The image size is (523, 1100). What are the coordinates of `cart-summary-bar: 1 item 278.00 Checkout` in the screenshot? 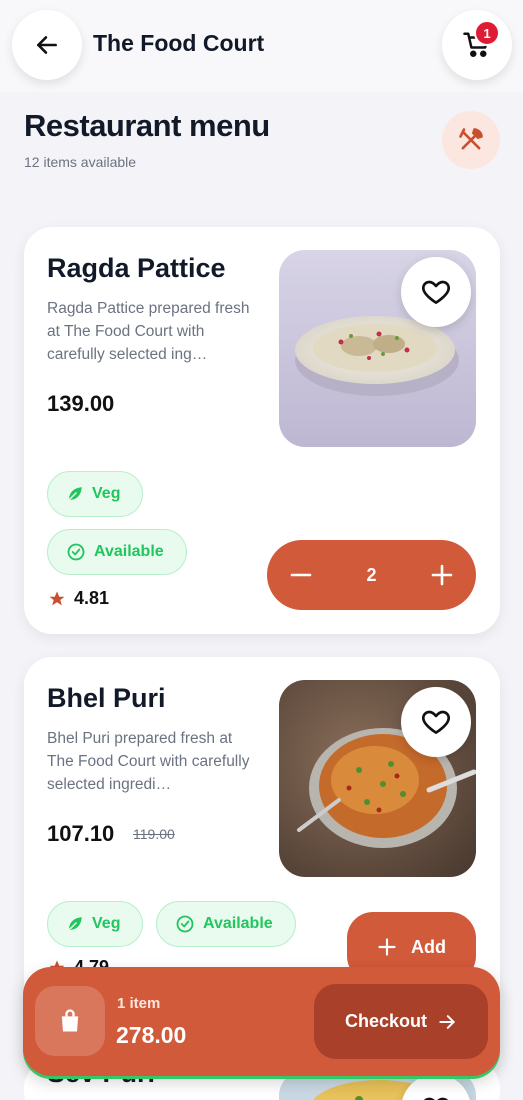 It's located at (261, 1021).